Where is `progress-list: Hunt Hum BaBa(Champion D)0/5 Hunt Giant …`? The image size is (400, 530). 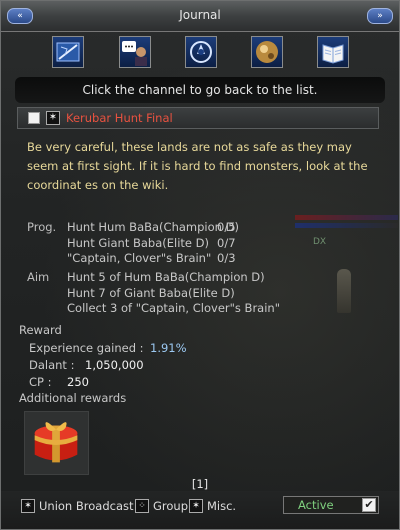
progress-list: Hunt Hum BaBa(Champion D)0/5 Hunt Giant … is located at coordinates (153, 243).